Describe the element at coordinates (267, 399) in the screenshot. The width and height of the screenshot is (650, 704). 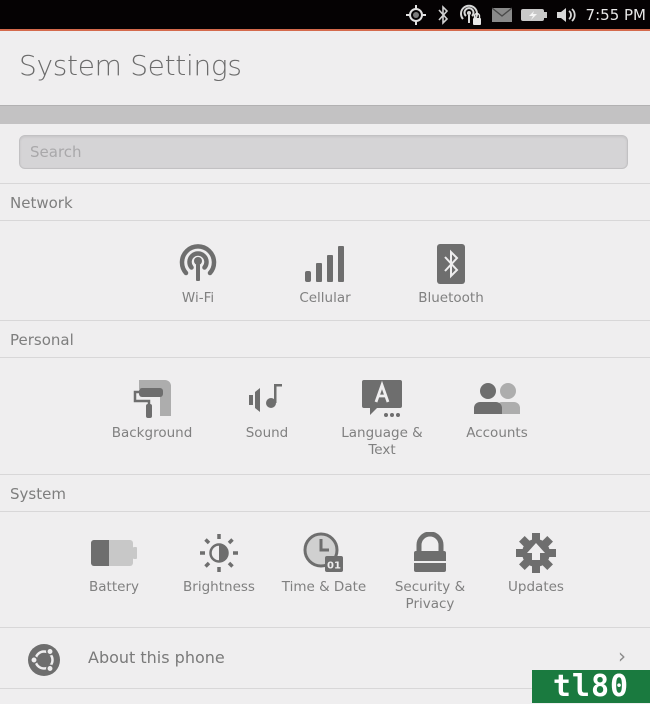
I see `sound-icon` at that location.